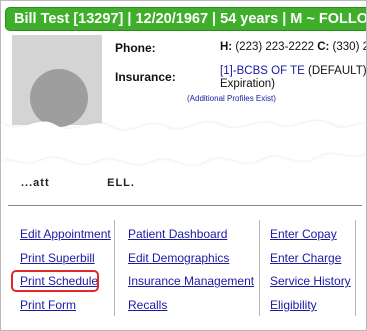 The image size is (367, 331). What do you see at coordinates (337, 71) in the screenshot?
I see `insurance-default-flag: (DEFAULT)` at bounding box center [337, 71].